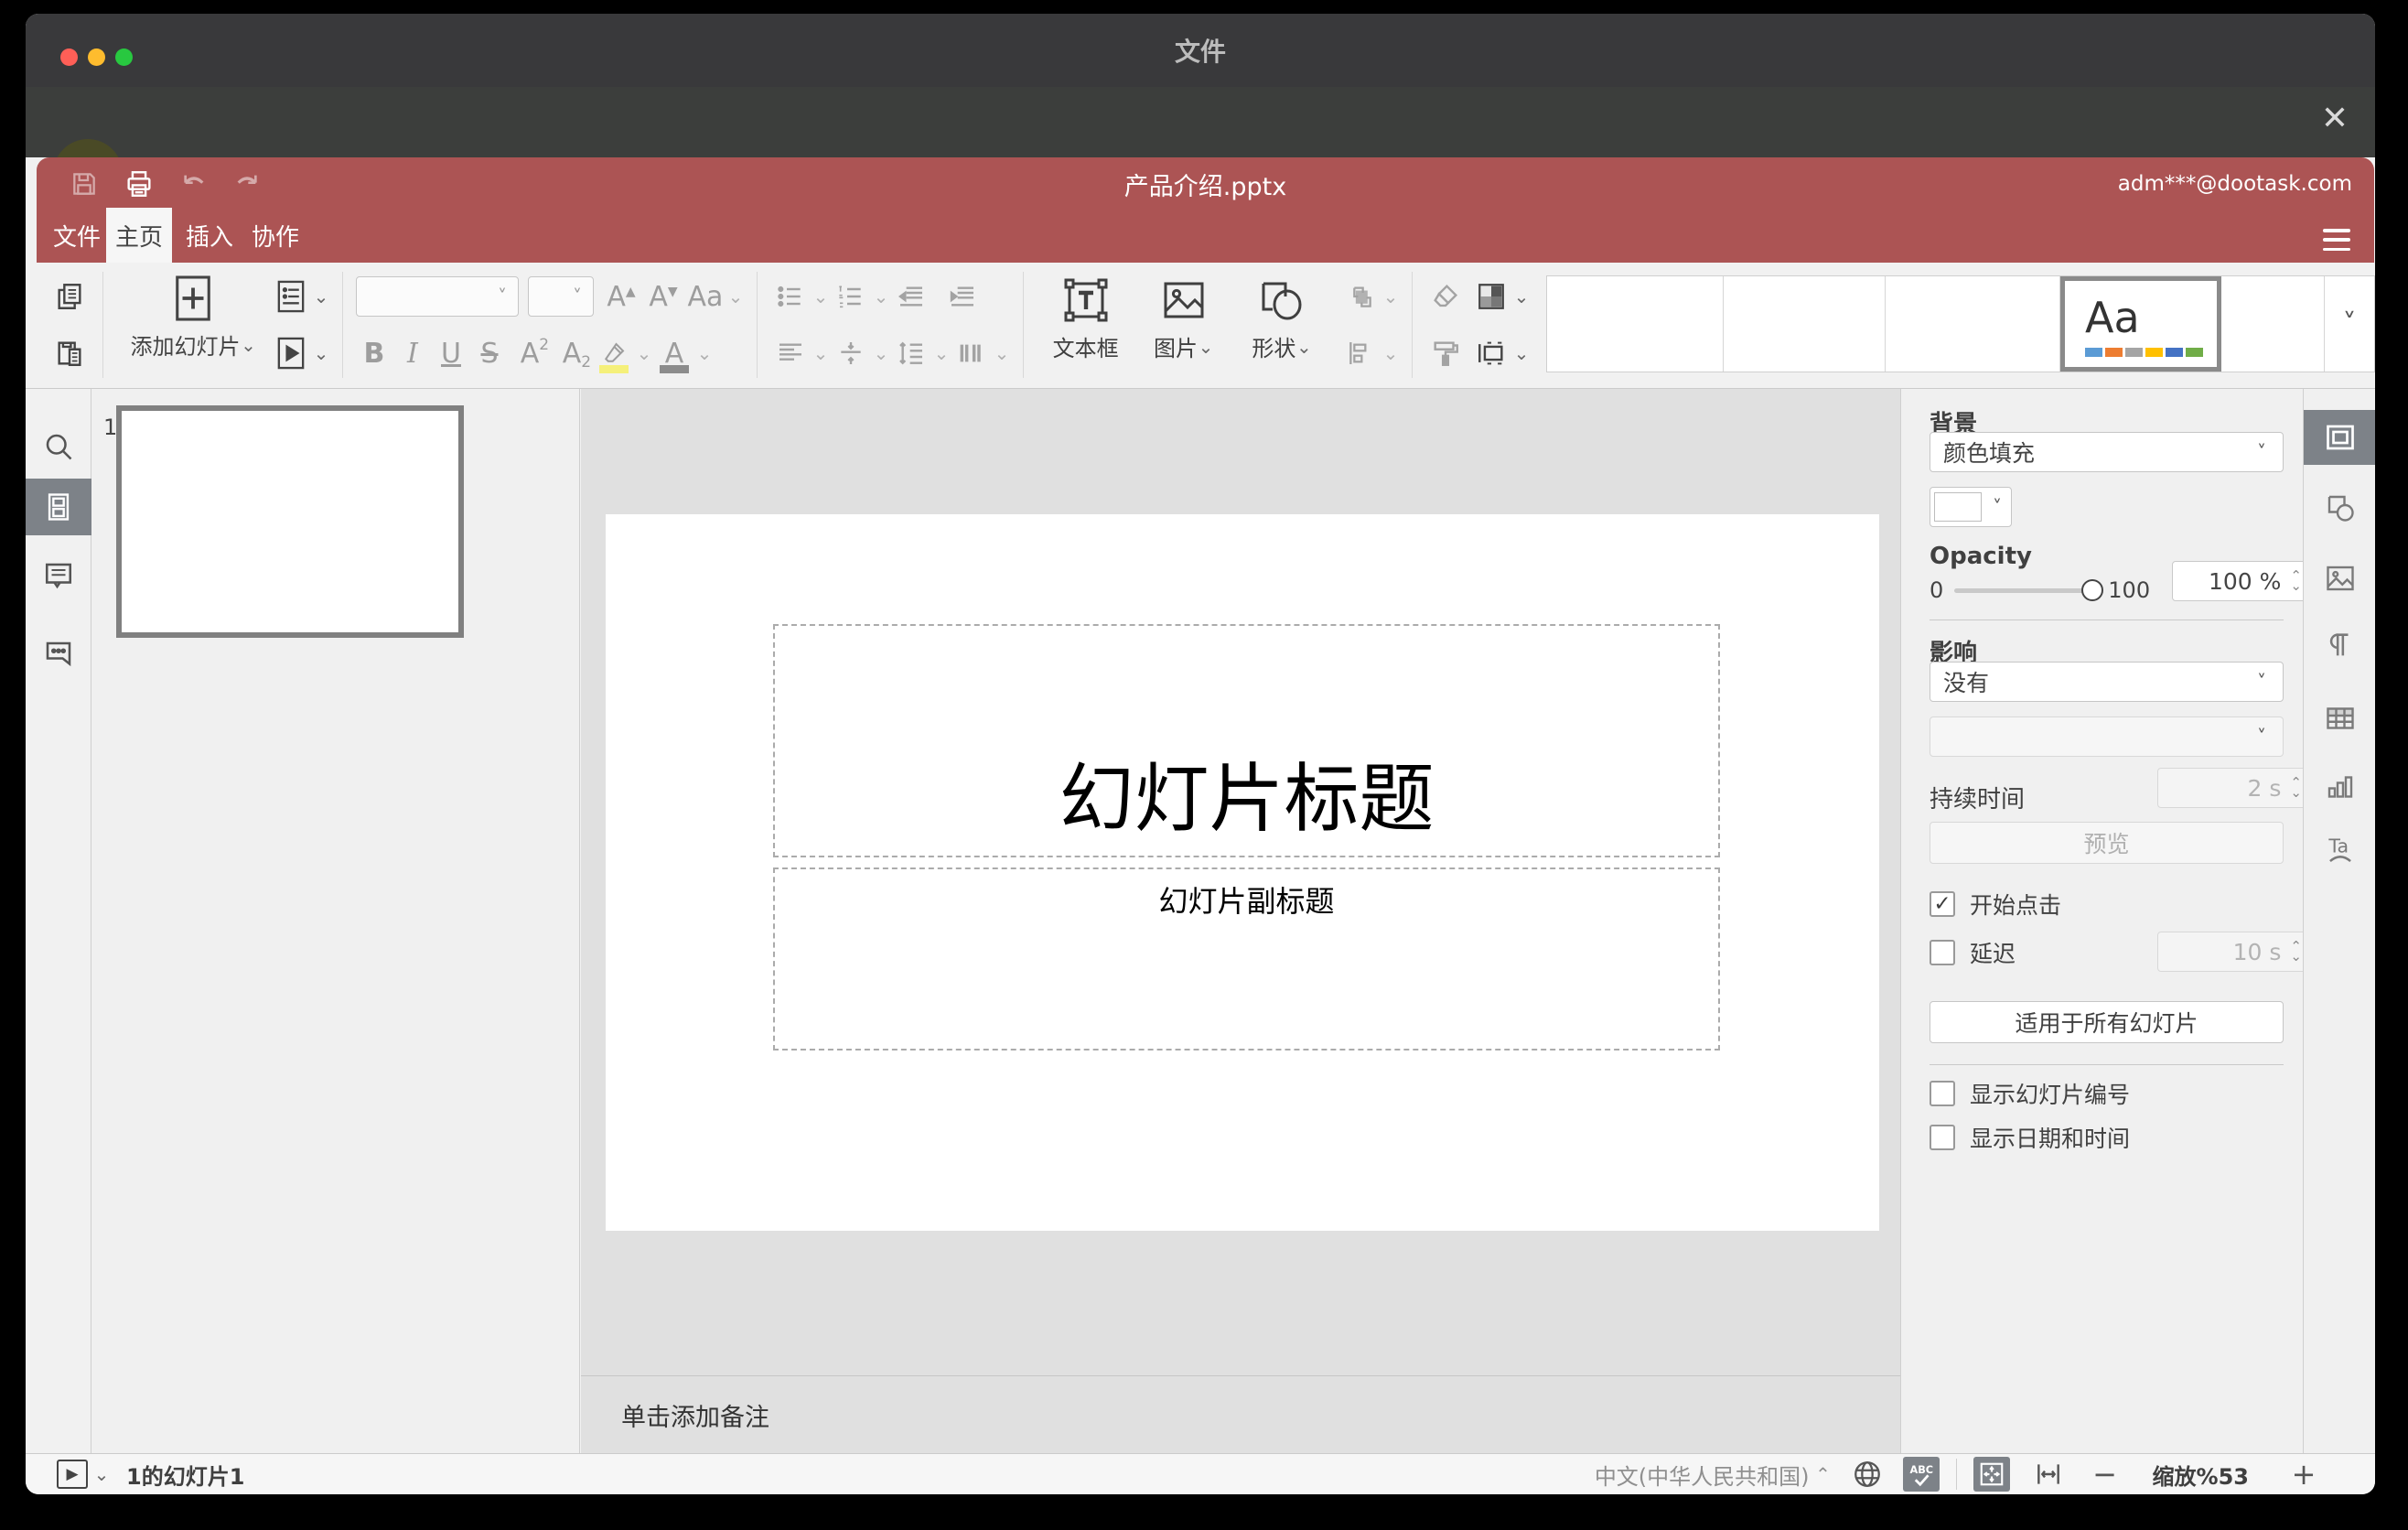  What do you see at coordinates (1942, 952) in the screenshot?
I see `delay-checkbox` at bounding box center [1942, 952].